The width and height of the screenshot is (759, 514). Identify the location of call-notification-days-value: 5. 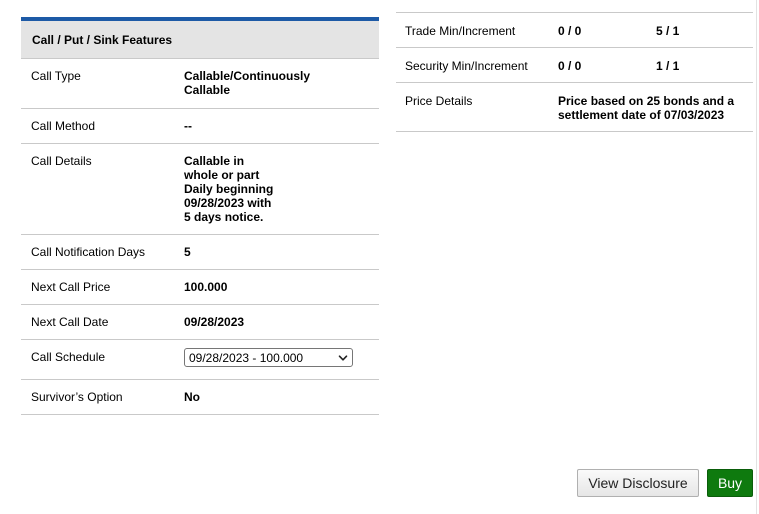
(187, 252).